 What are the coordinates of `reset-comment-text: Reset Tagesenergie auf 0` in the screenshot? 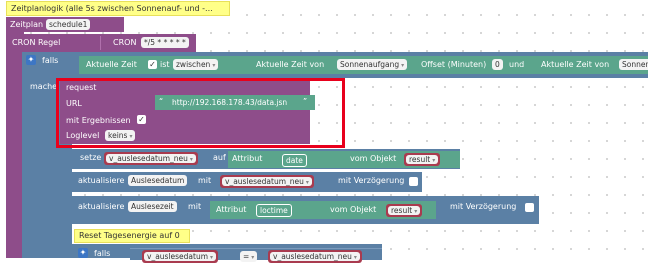 It's located at (129, 235).